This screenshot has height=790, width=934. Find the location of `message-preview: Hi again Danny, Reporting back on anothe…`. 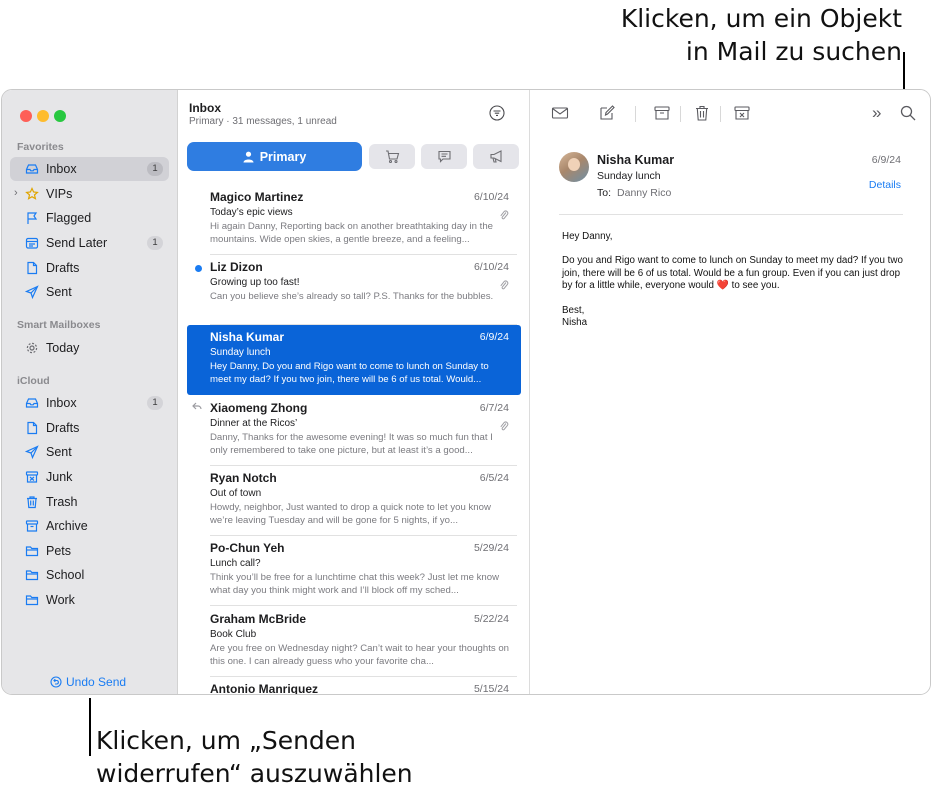

message-preview: Hi again Danny, Reporting back on anothe… is located at coordinates (352, 233).